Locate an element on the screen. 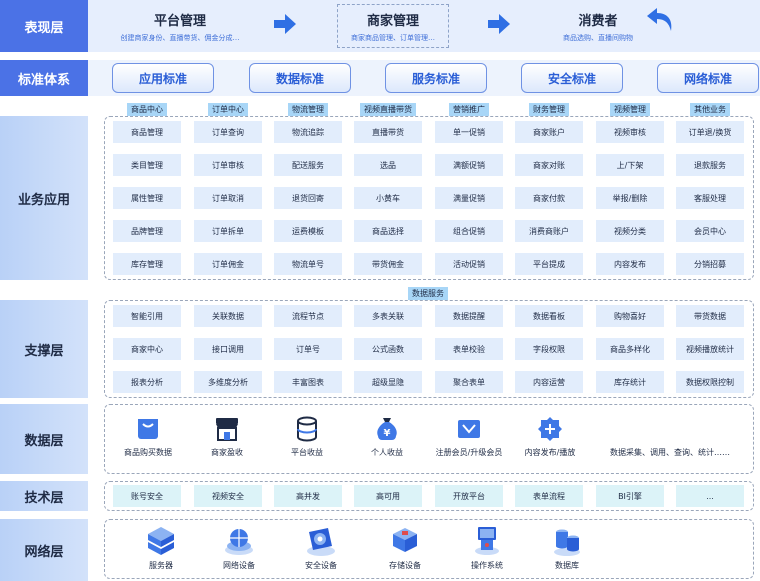 The image size is (760, 581). data-item-label: 平台收益 is located at coordinates (307, 452).